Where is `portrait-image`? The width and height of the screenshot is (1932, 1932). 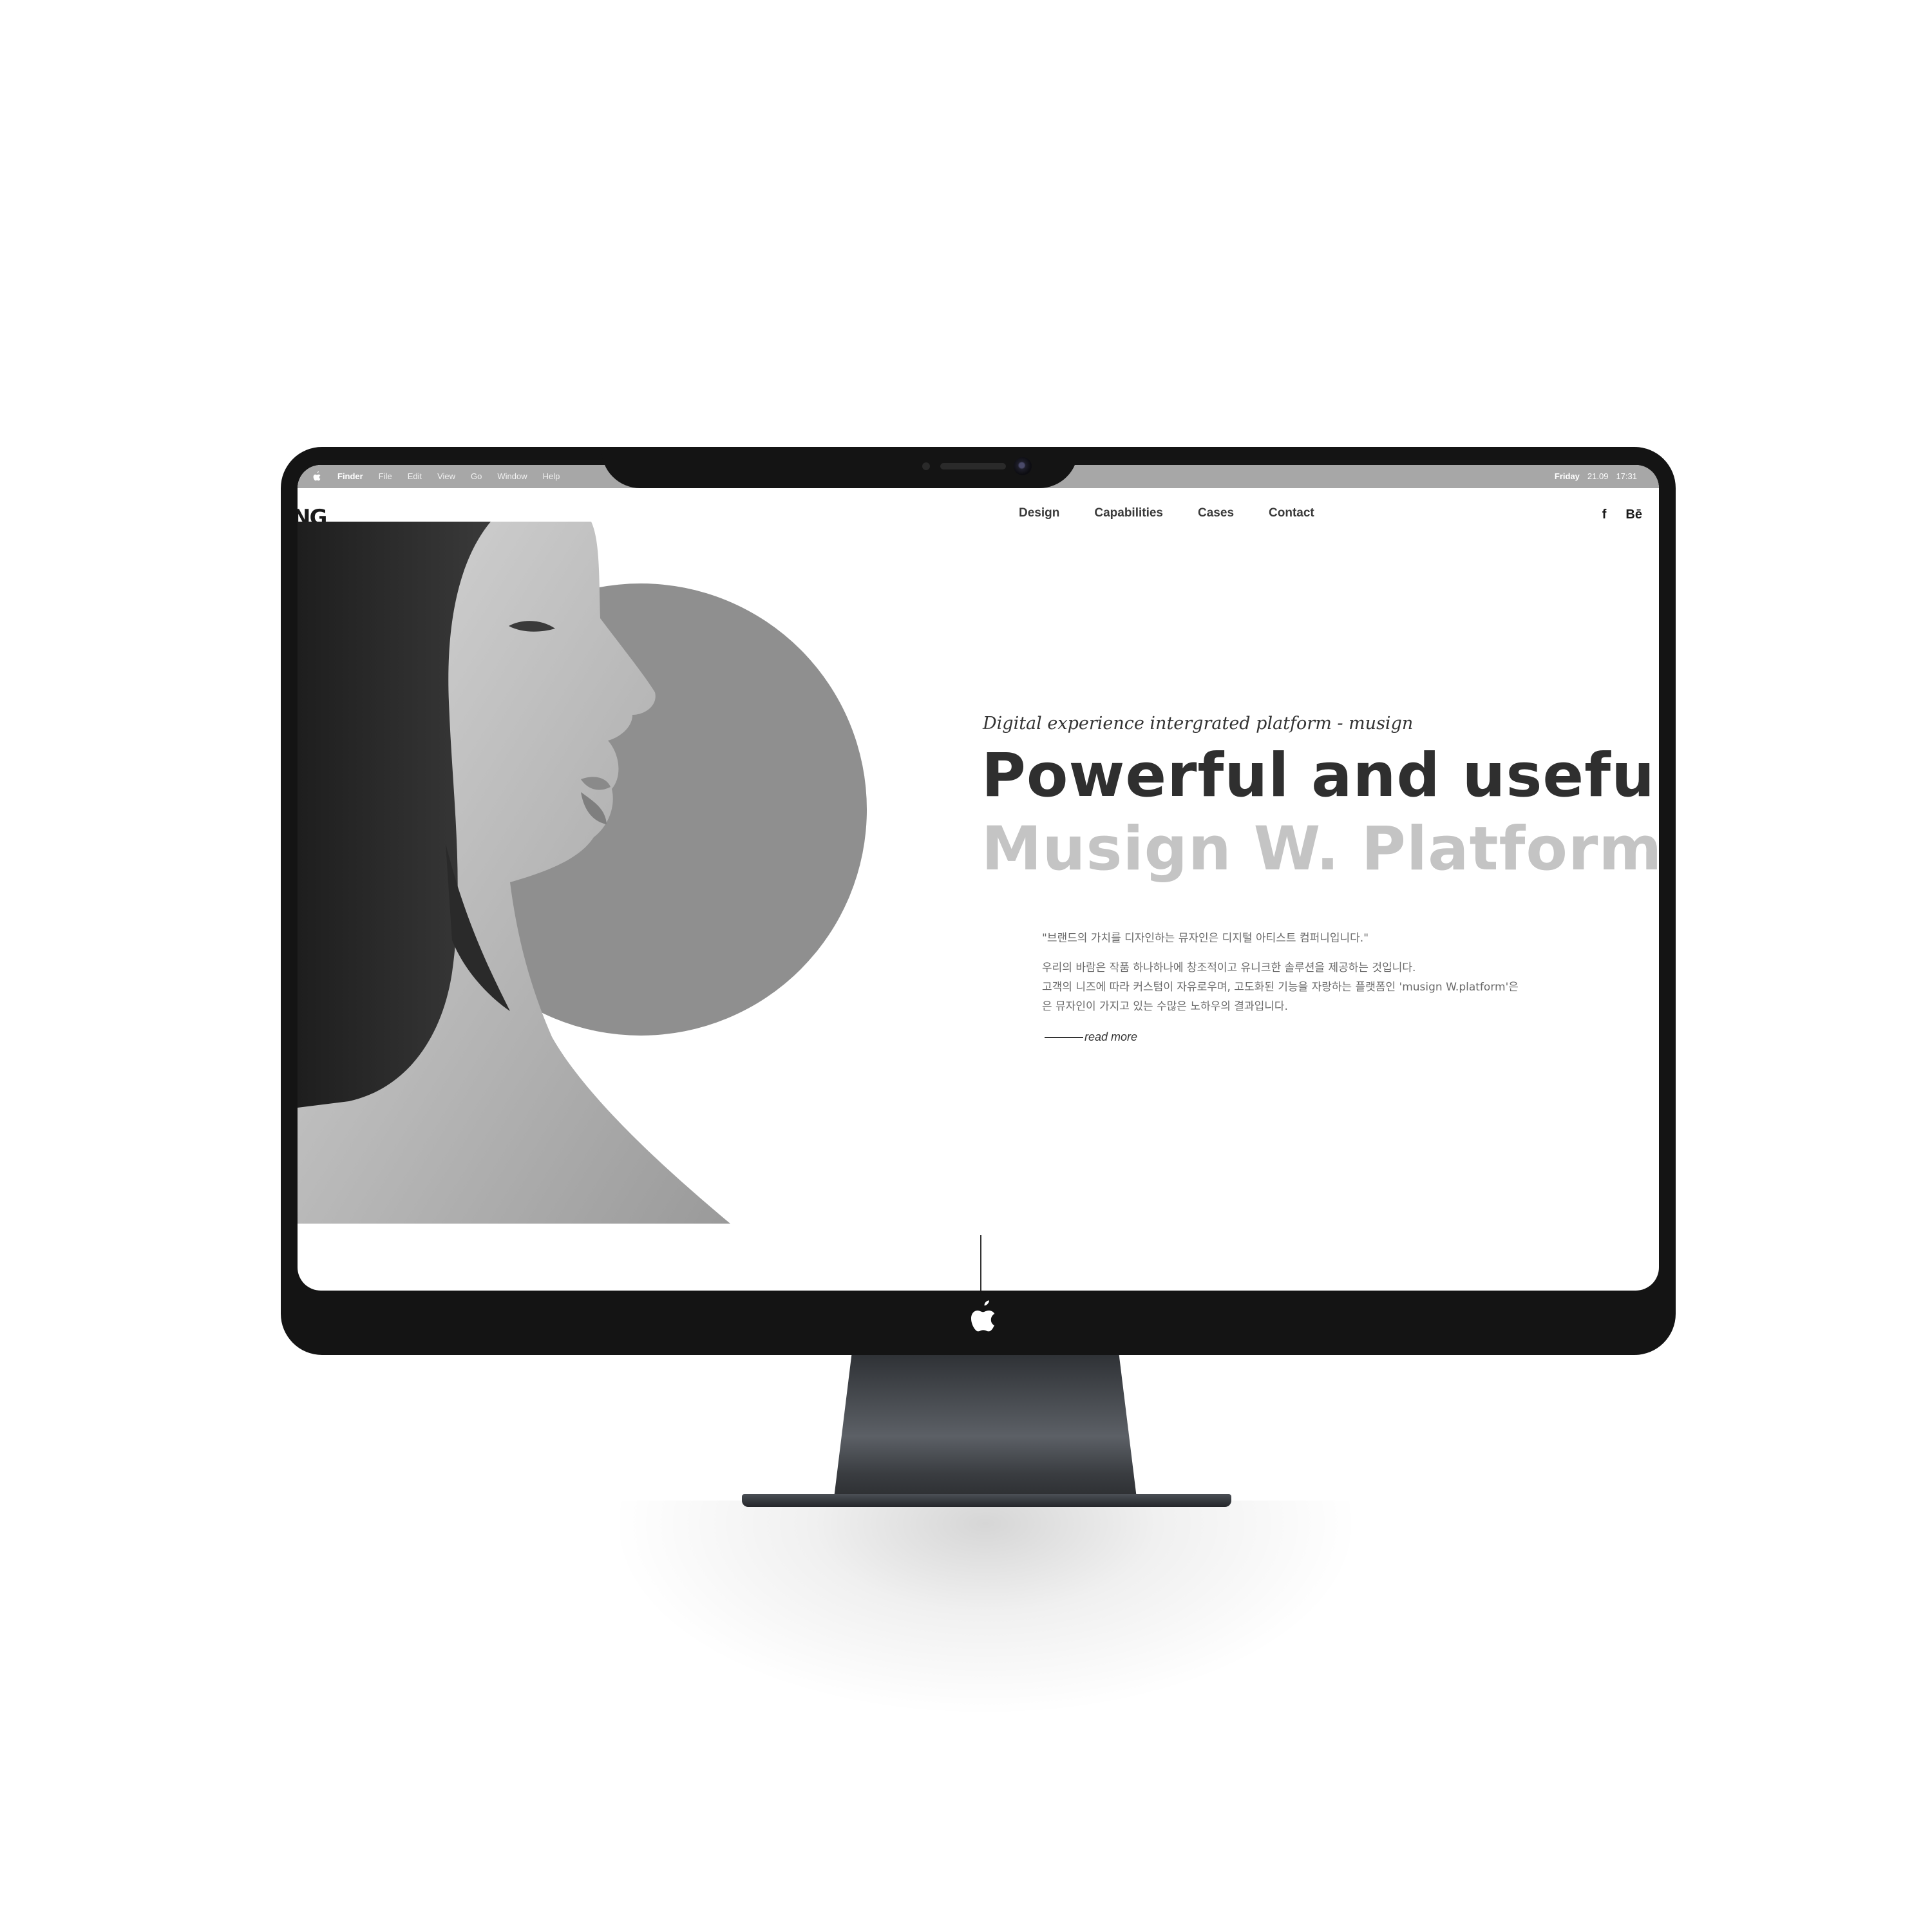
portrait-image is located at coordinates (514, 873).